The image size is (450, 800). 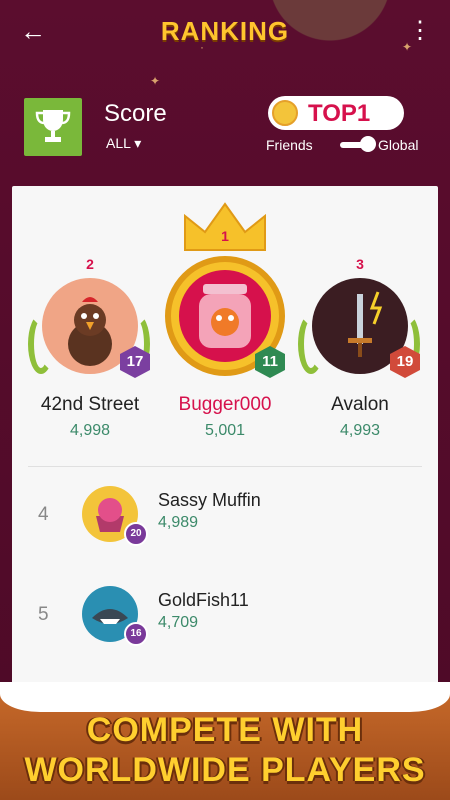 What do you see at coordinates (420, 31) in the screenshot?
I see `more-menu-icon: ⋮` at bounding box center [420, 31].